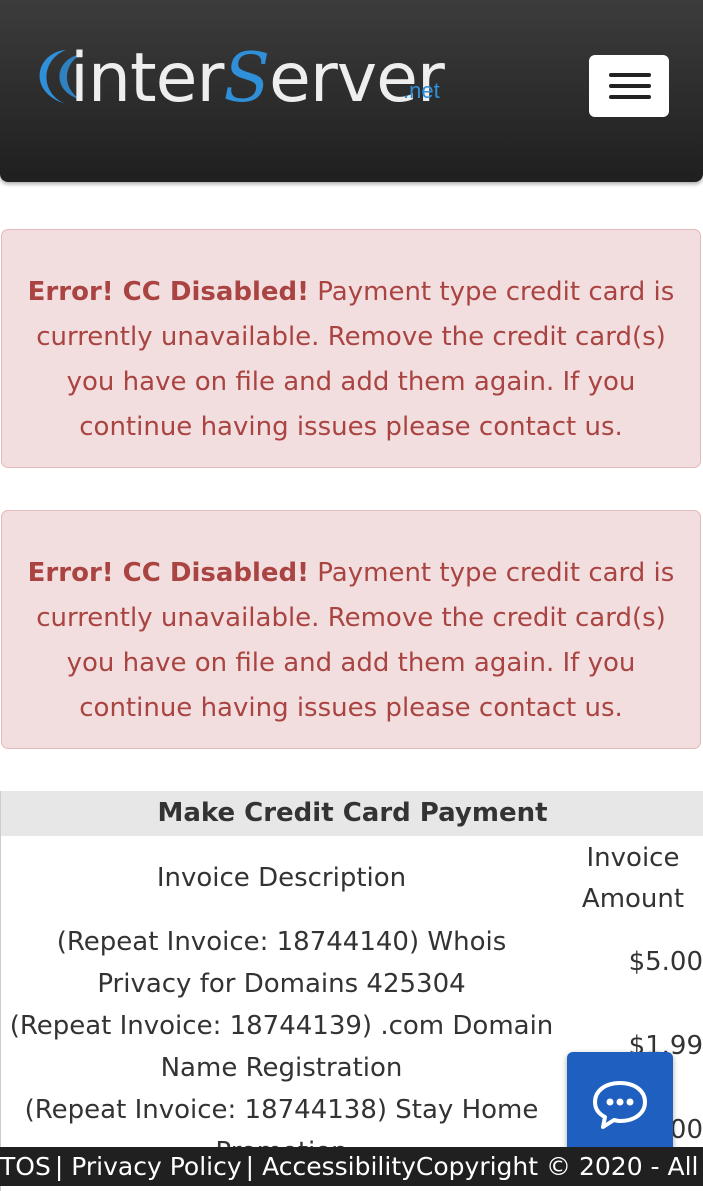 This screenshot has height=1191, width=703. What do you see at coordinates (633, 899) in the screenshot?
I see `column-header-amount-line2: Amount` at bounding box center [633, 899].